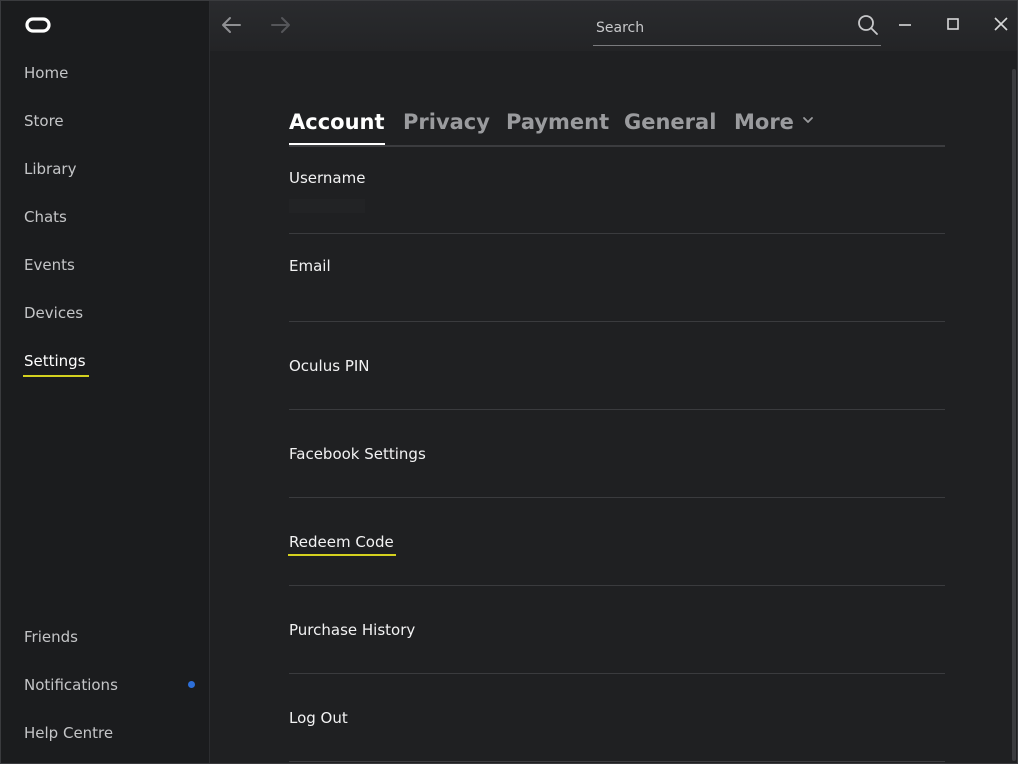 Image resolution: width=1018 pixels, height=764 pixels. I want to click on tab-privacy: Privacy, so click(446, 124).